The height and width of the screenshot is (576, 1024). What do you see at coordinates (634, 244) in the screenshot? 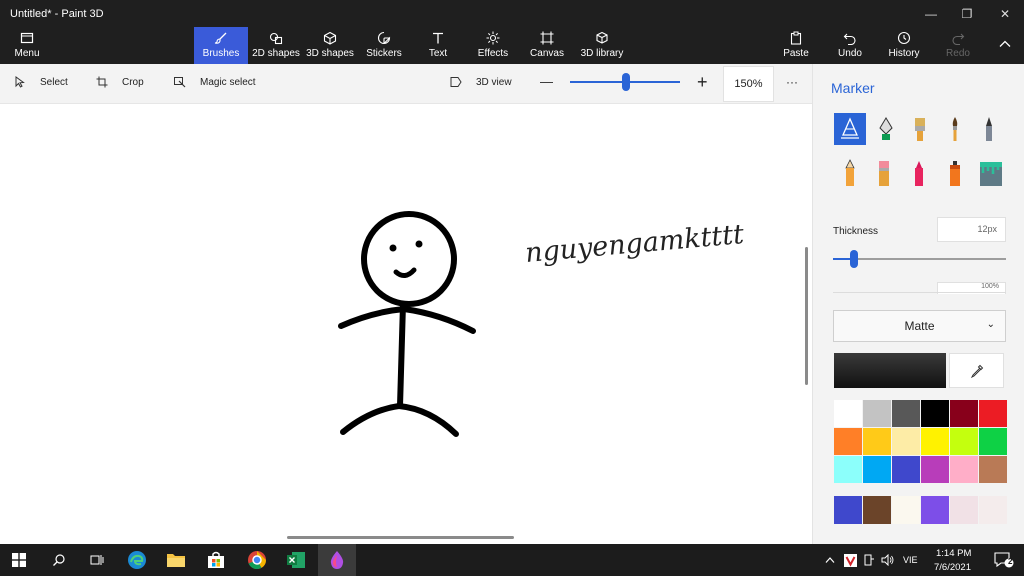
I see `signature-text: nguyengamktttt` at bounding box center [634, 244].